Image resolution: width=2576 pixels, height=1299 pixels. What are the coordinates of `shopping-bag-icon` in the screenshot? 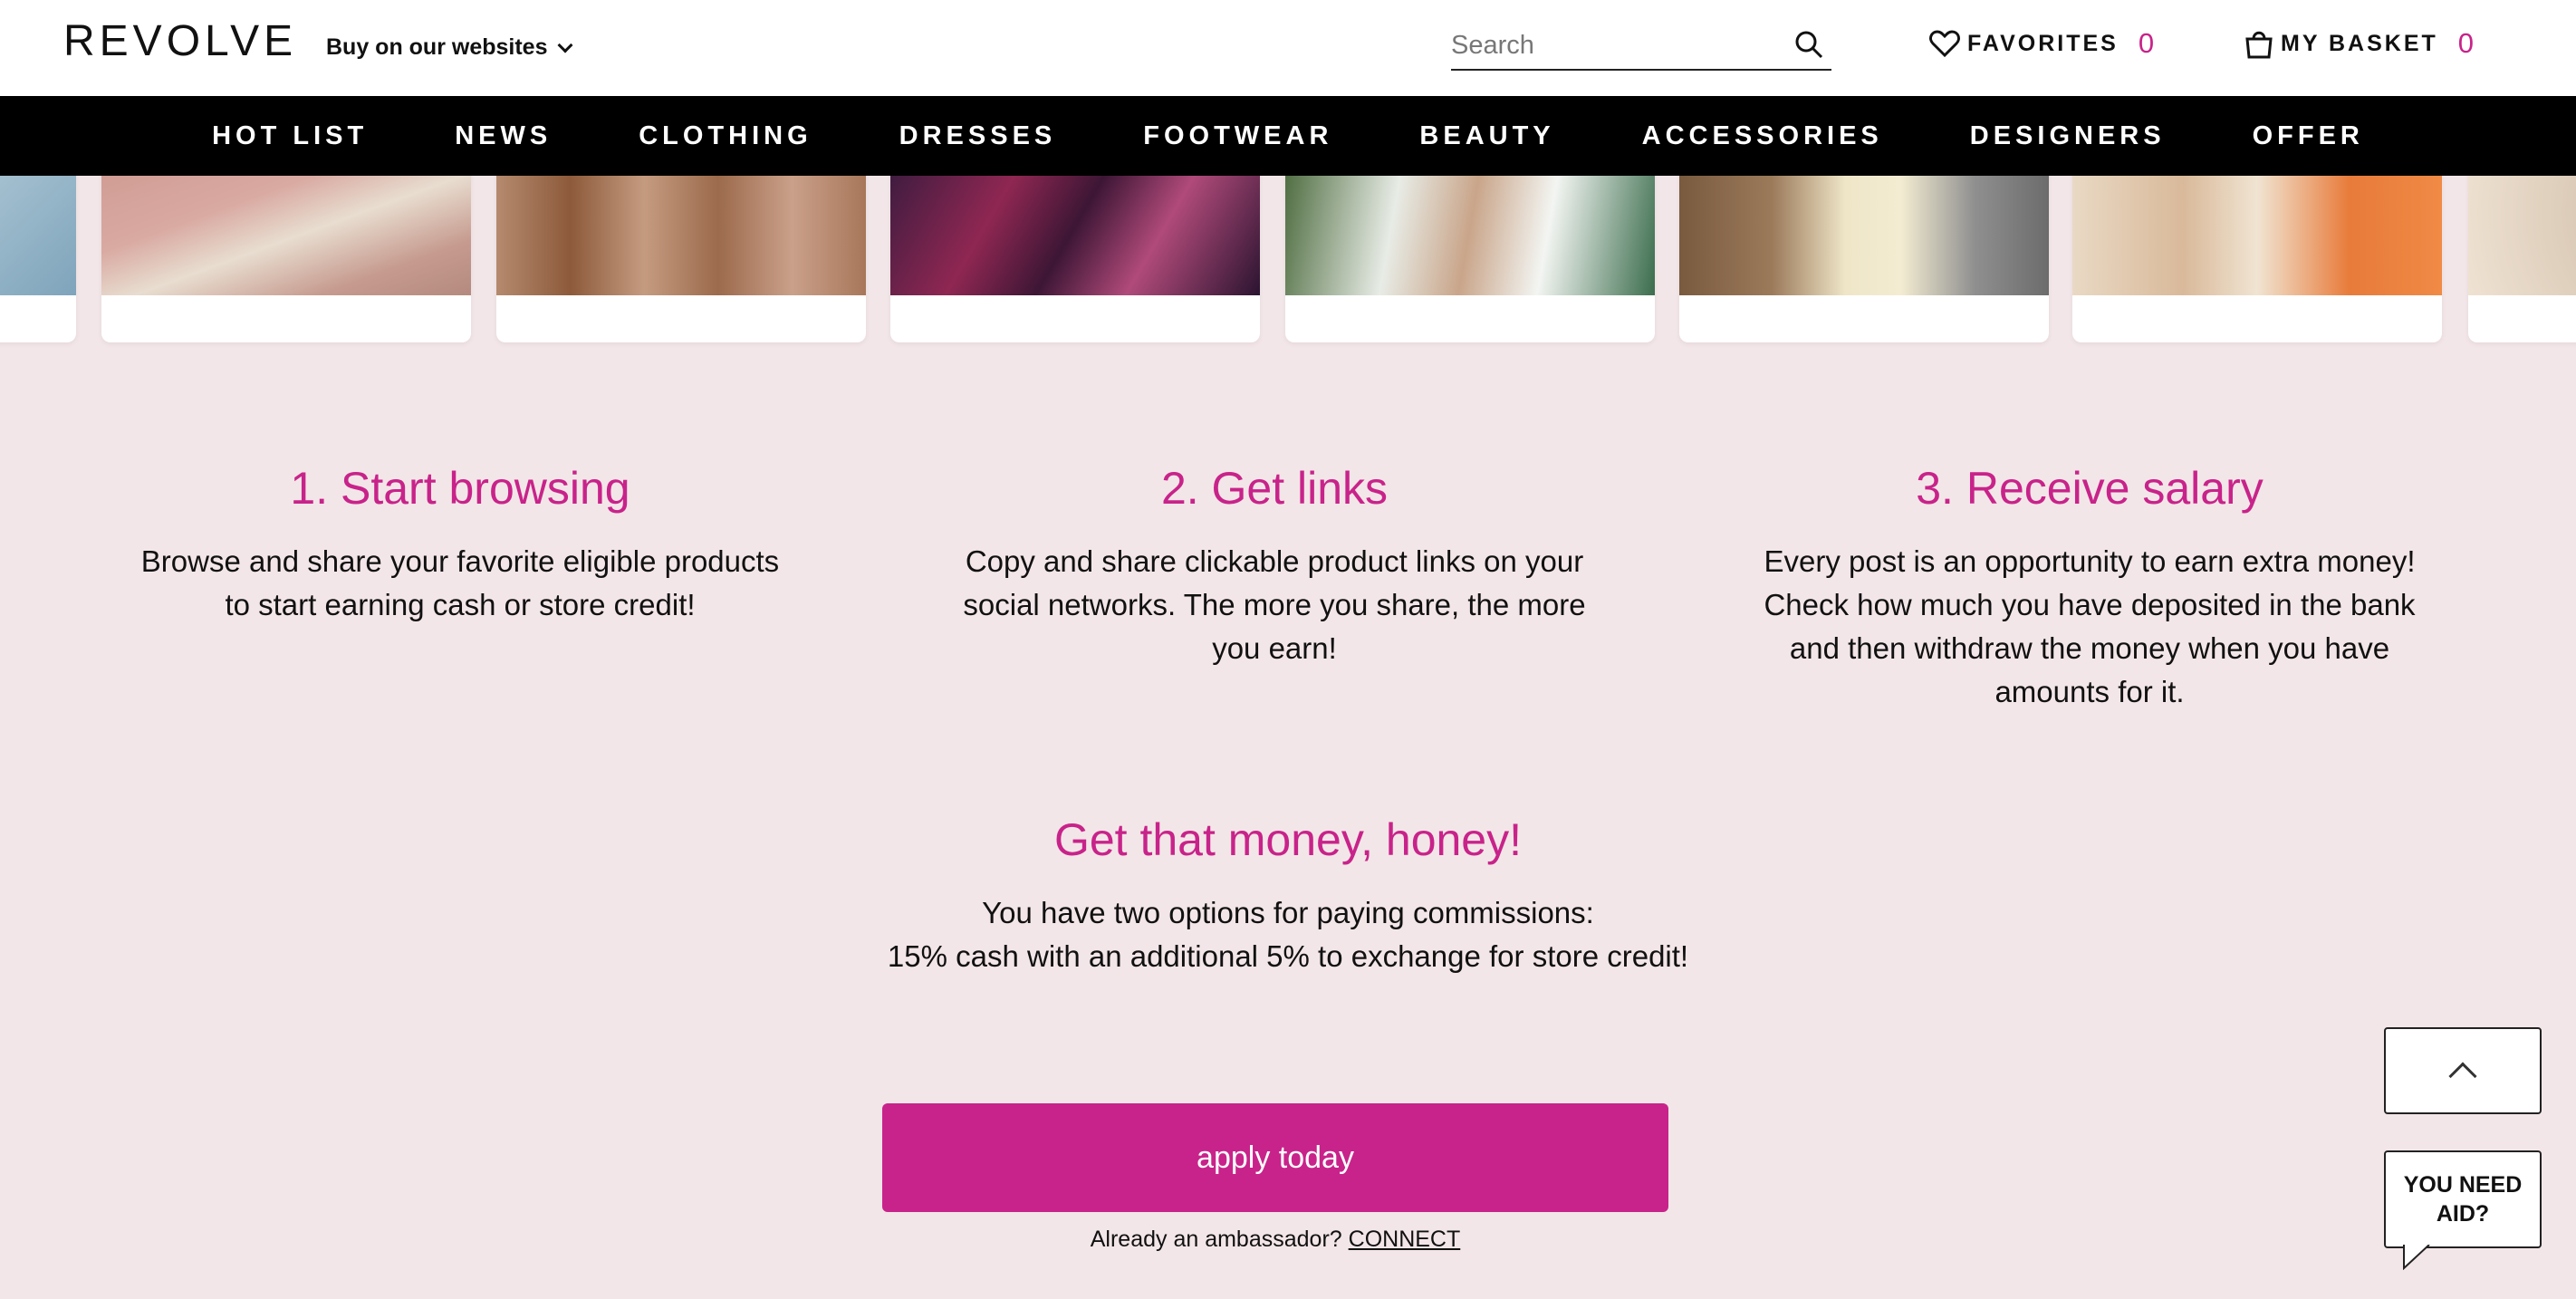 It's located at (2259, 45).